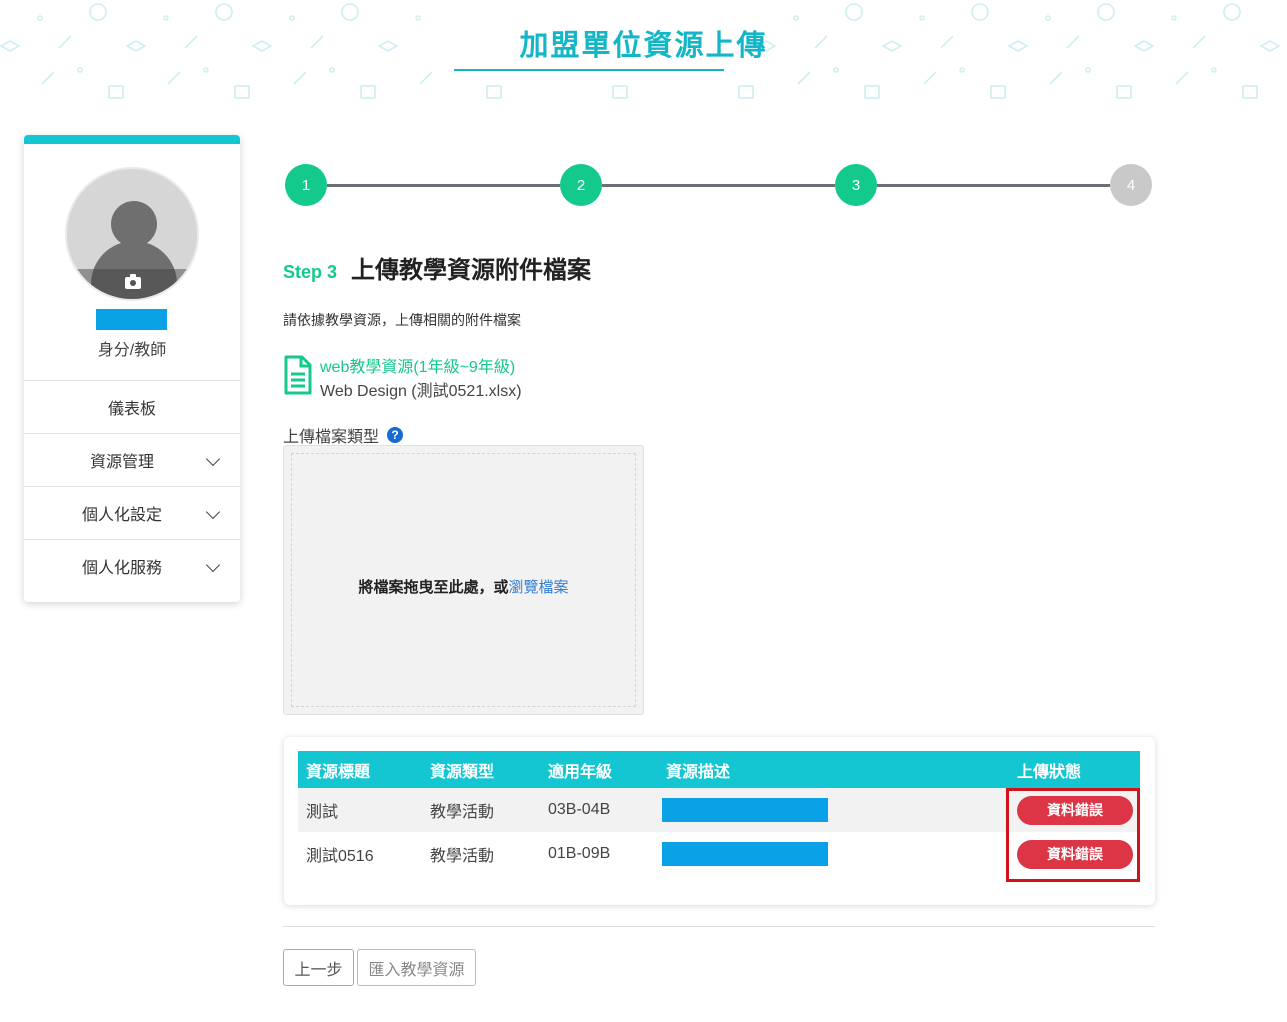 This screenshot has width=1287, height=1022. I want to click on step-title: 上傳教學資源附件檔案, so click(471, 270).